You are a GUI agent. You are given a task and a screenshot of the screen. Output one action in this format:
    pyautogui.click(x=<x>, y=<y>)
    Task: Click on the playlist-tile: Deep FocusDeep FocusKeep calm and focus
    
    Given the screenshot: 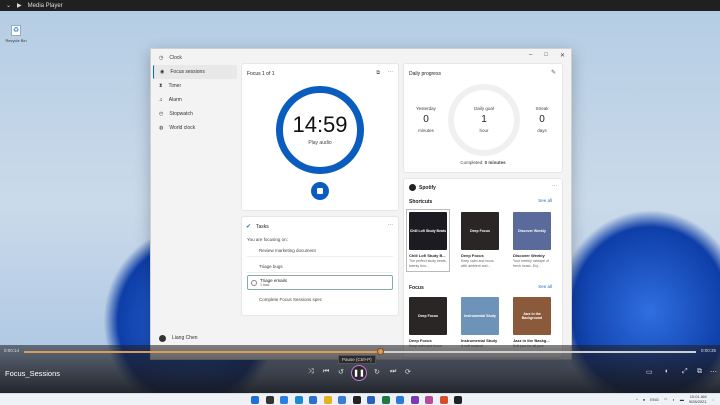 What is the action you would take?
    pyautogui.click(x=428, y=323)
    